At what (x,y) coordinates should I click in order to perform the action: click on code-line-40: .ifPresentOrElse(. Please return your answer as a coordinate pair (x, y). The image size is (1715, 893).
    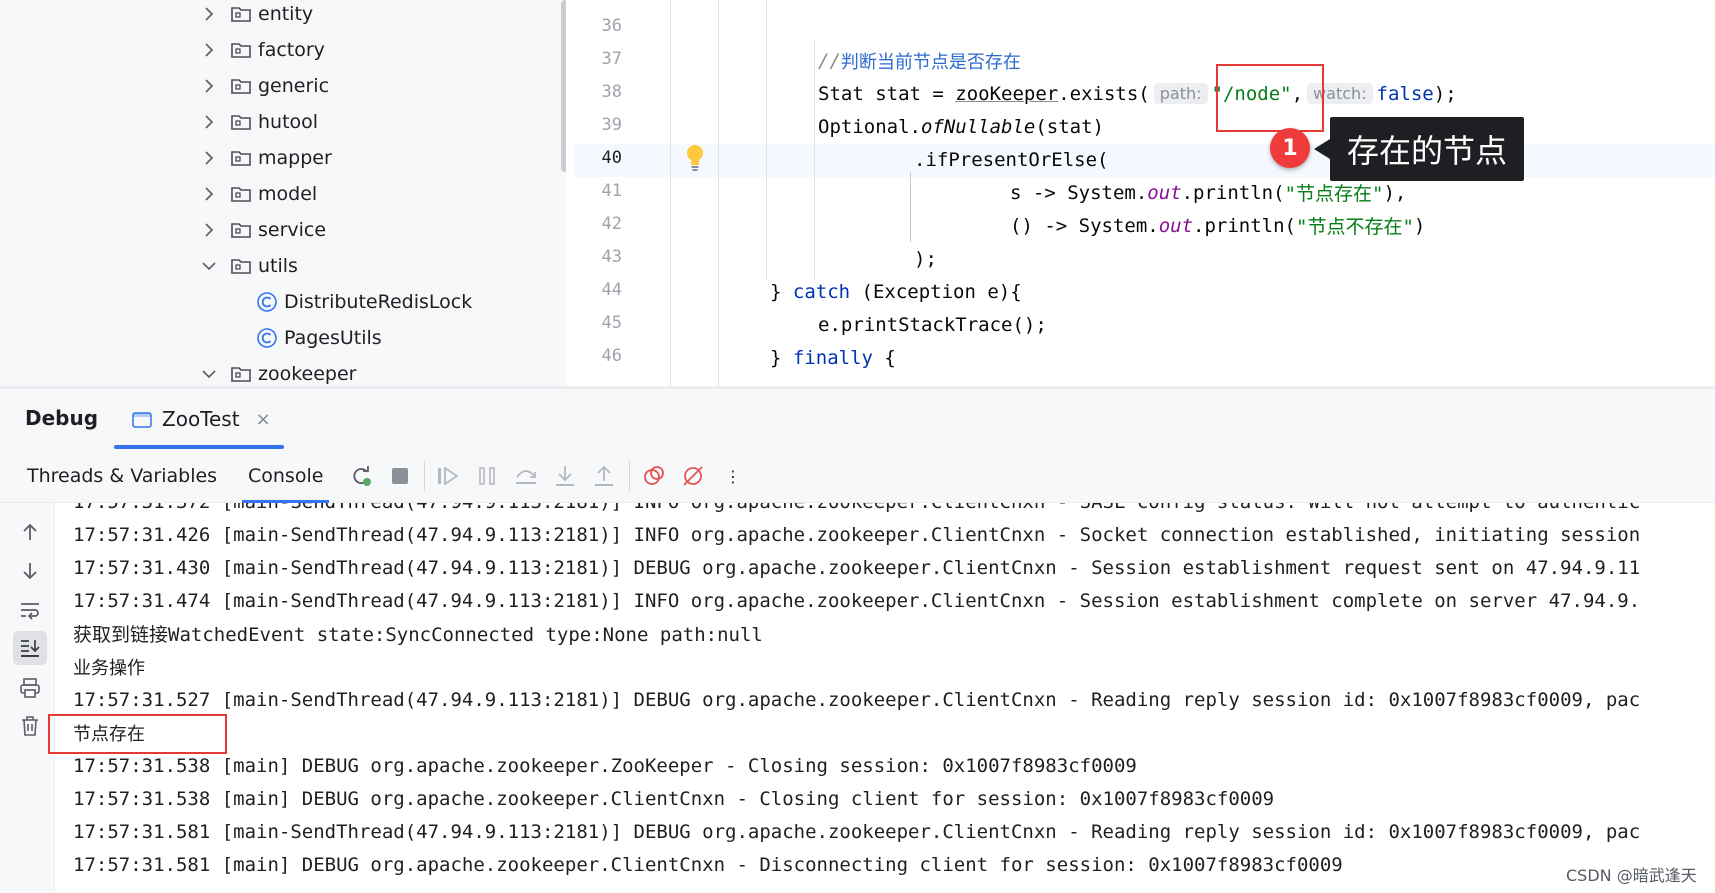
    Looking at the image, I should click on (1011, 159).